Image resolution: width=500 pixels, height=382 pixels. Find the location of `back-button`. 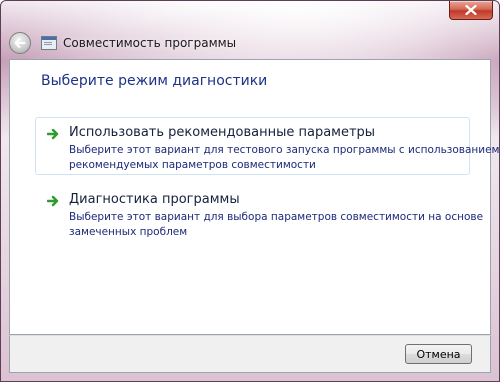

back-button is located at coordinates (20, 43).